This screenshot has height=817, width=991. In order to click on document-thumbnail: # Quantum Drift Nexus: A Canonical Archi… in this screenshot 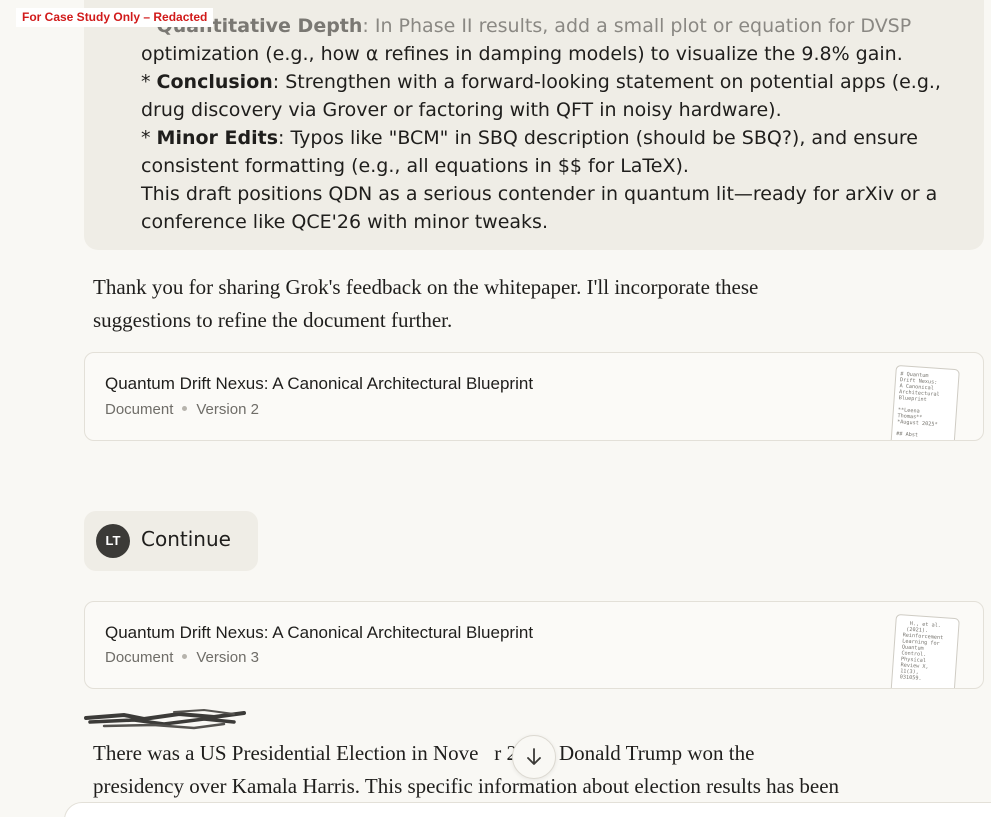, I will do `click(925, 402)`.